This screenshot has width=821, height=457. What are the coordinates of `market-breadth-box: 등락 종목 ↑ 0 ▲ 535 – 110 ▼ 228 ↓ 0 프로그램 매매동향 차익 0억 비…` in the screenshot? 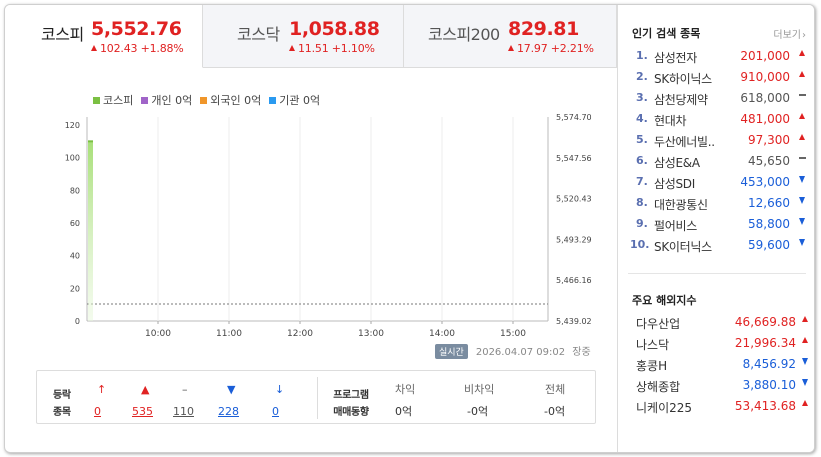 It's located at (316, 397).